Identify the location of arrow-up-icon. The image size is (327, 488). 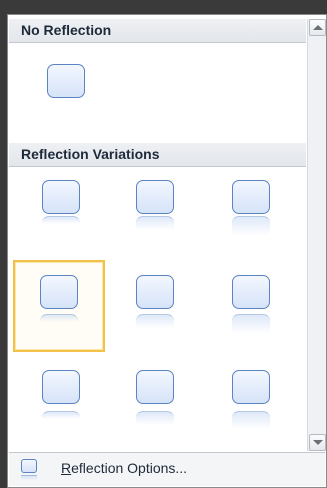
(318, 27).